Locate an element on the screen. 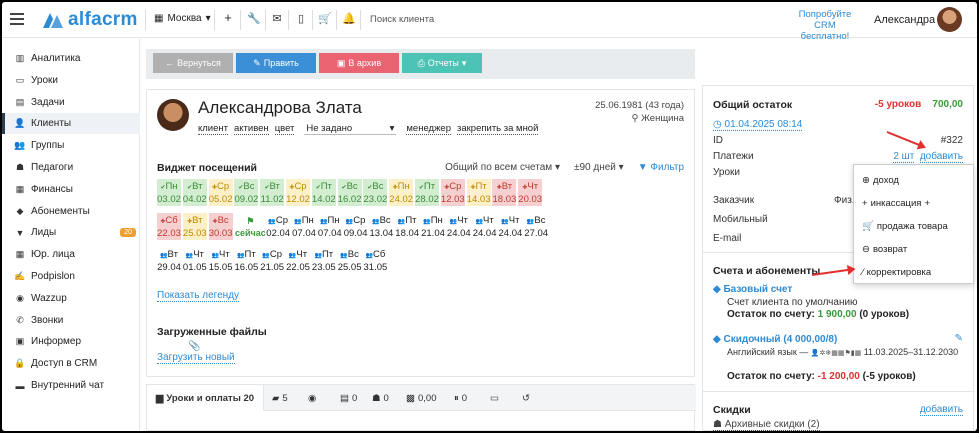 Image resolution: width=979 pixels, height=433 pixels. back-button: ← Вернуться is located at coordinates (193, 63).